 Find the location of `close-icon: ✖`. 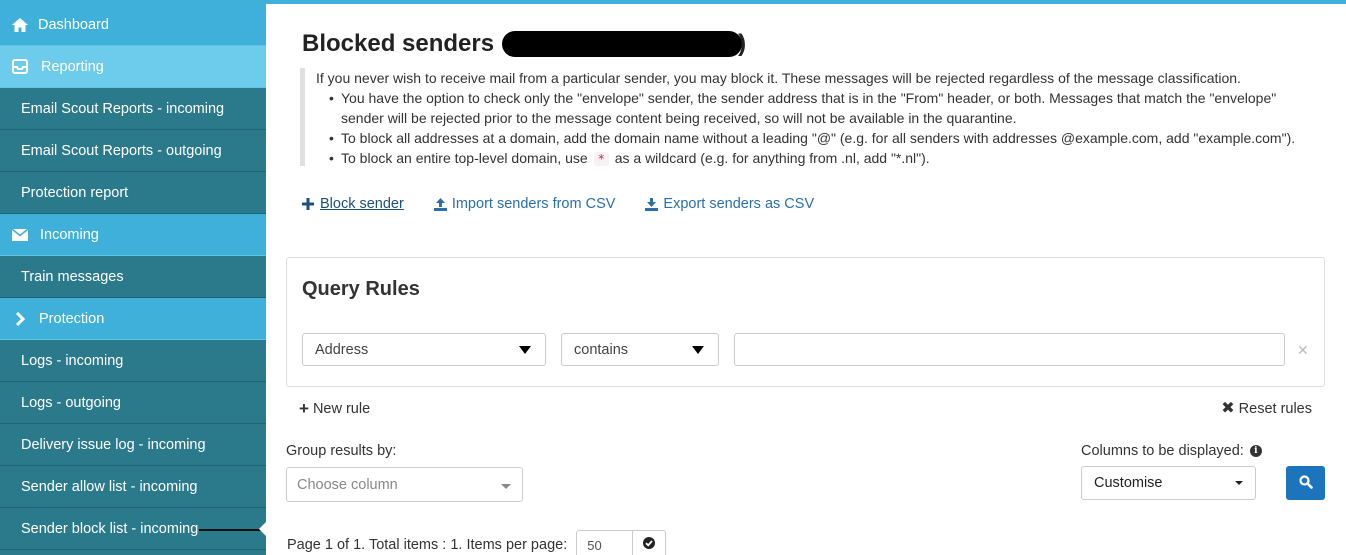

close-icon: ✖ is located at coordinates (1228, 408).